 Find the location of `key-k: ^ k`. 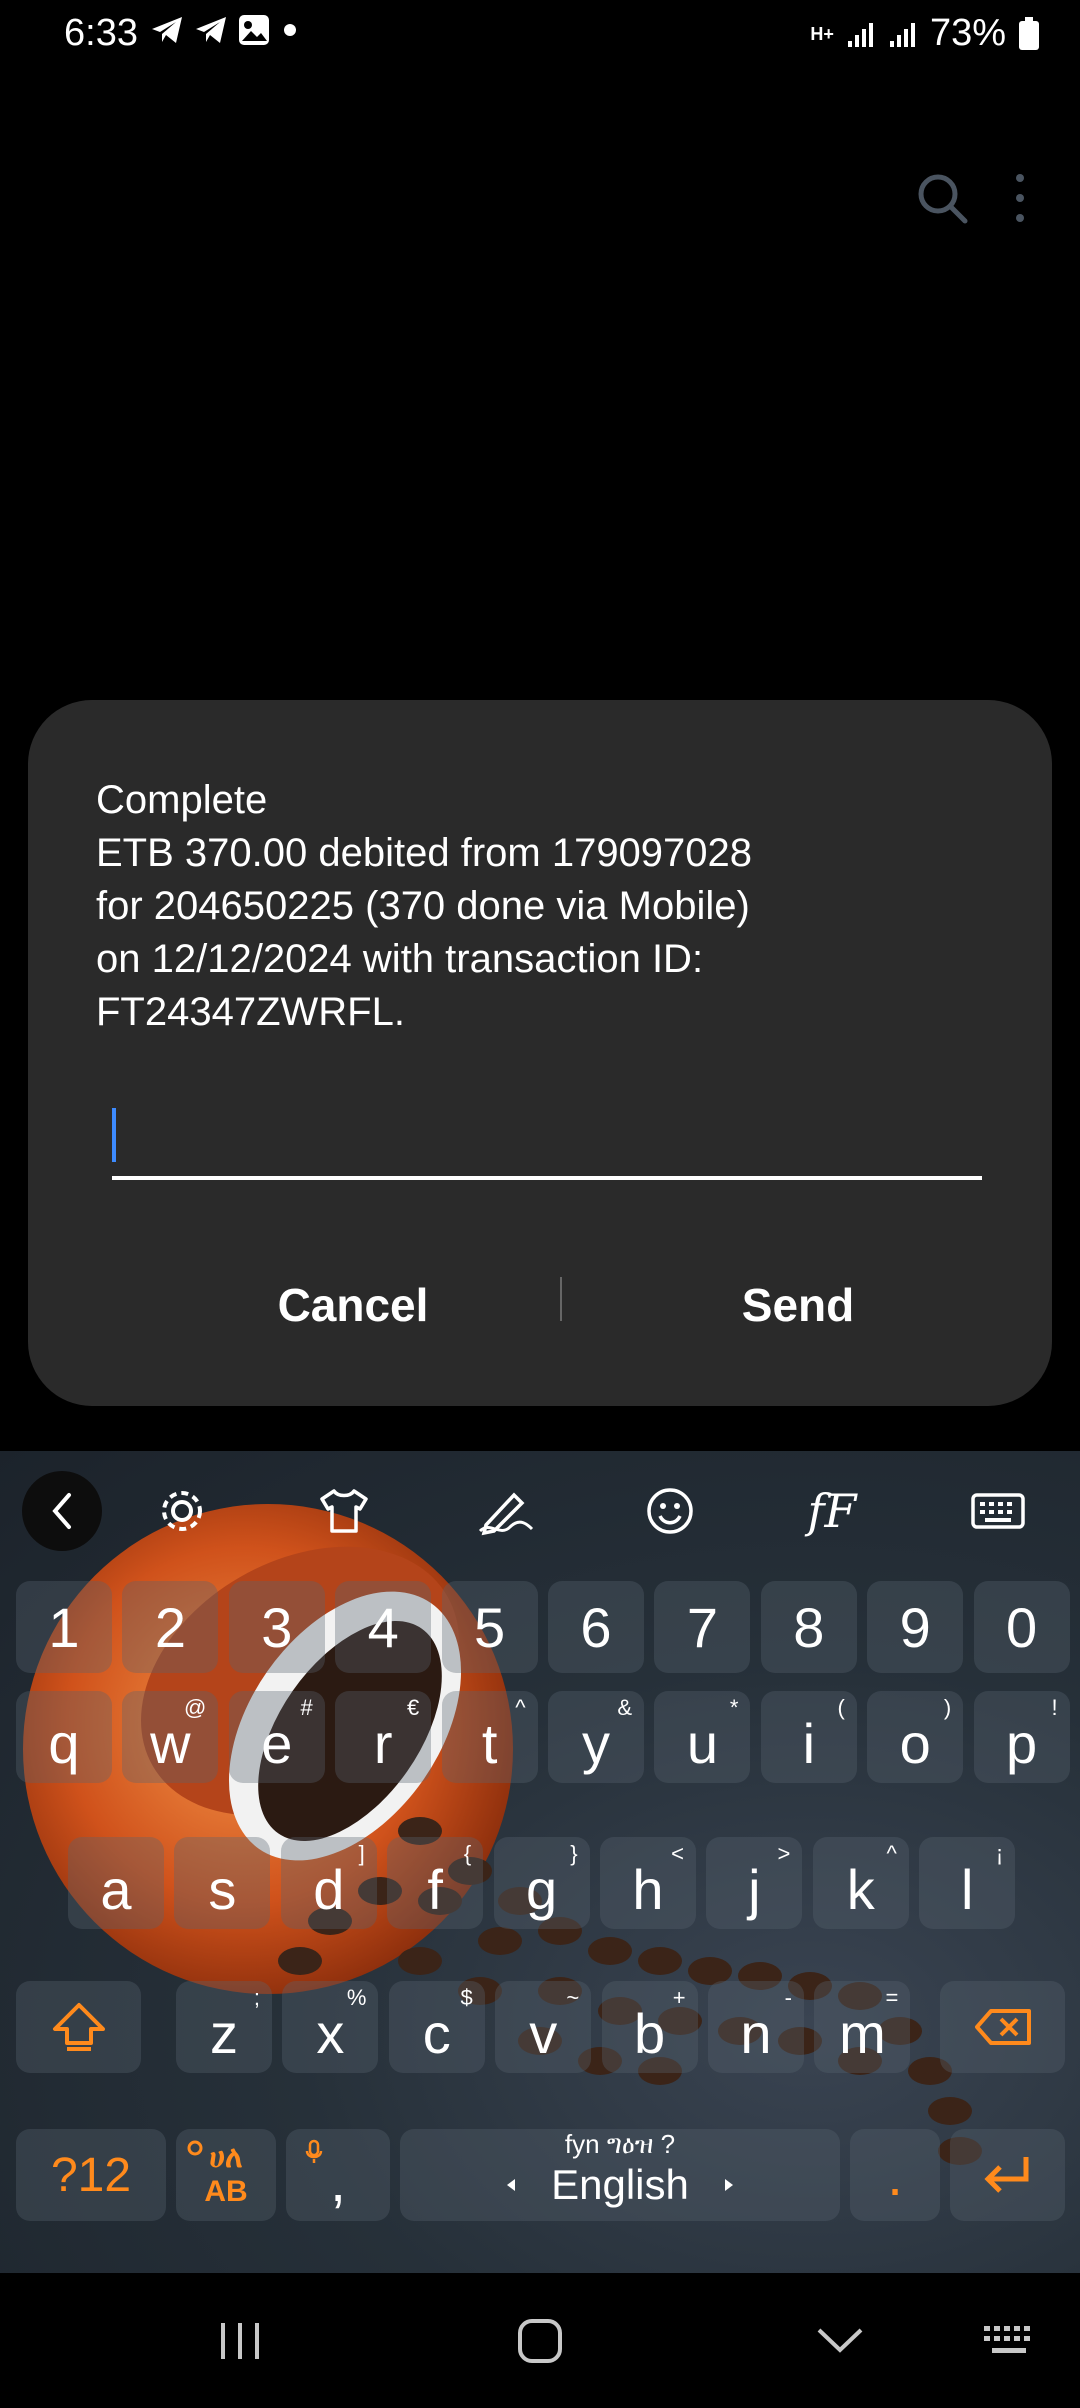

key-k: ^ k is located at coordinates (860, 1883).